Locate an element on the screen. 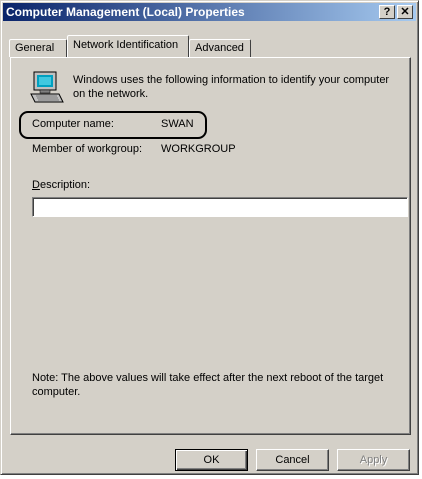  computer-icon is located at coordinates (47, 88).